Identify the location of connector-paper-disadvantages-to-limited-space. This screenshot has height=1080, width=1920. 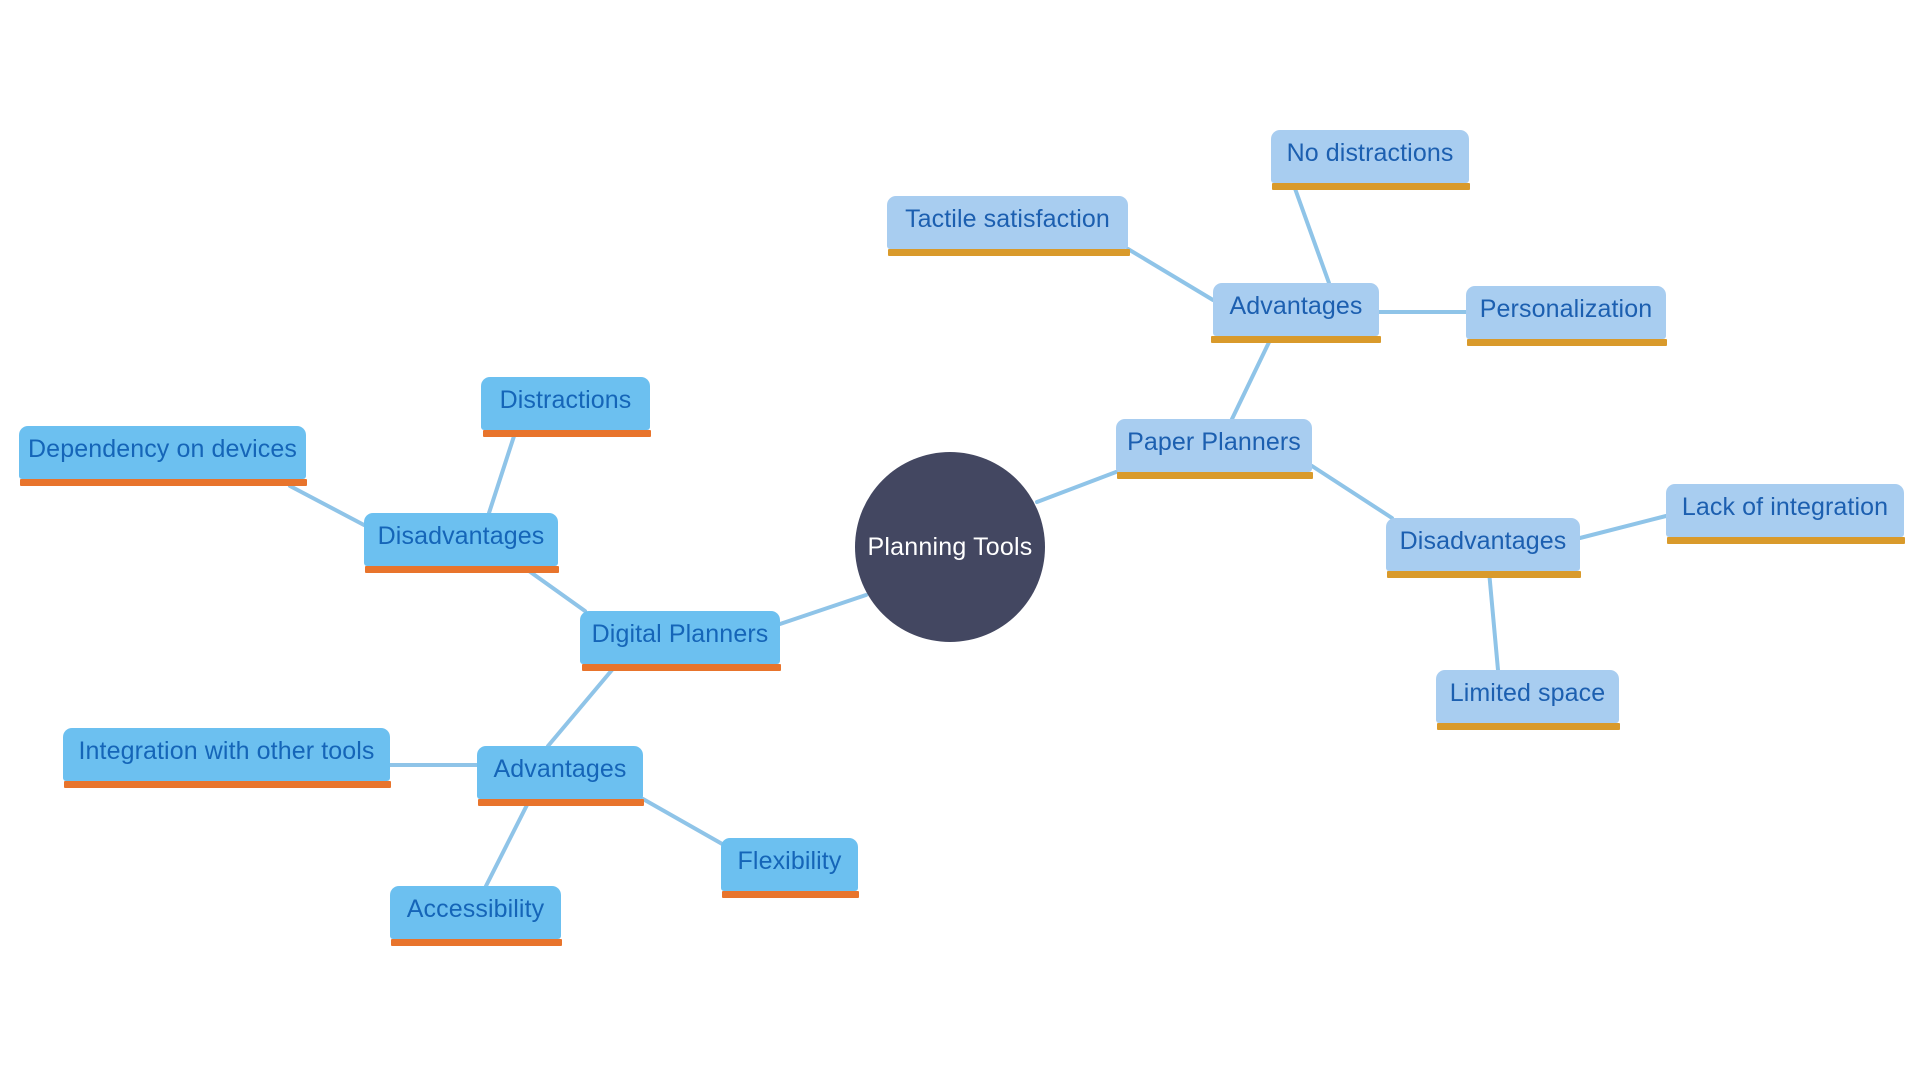
(1493, 620).